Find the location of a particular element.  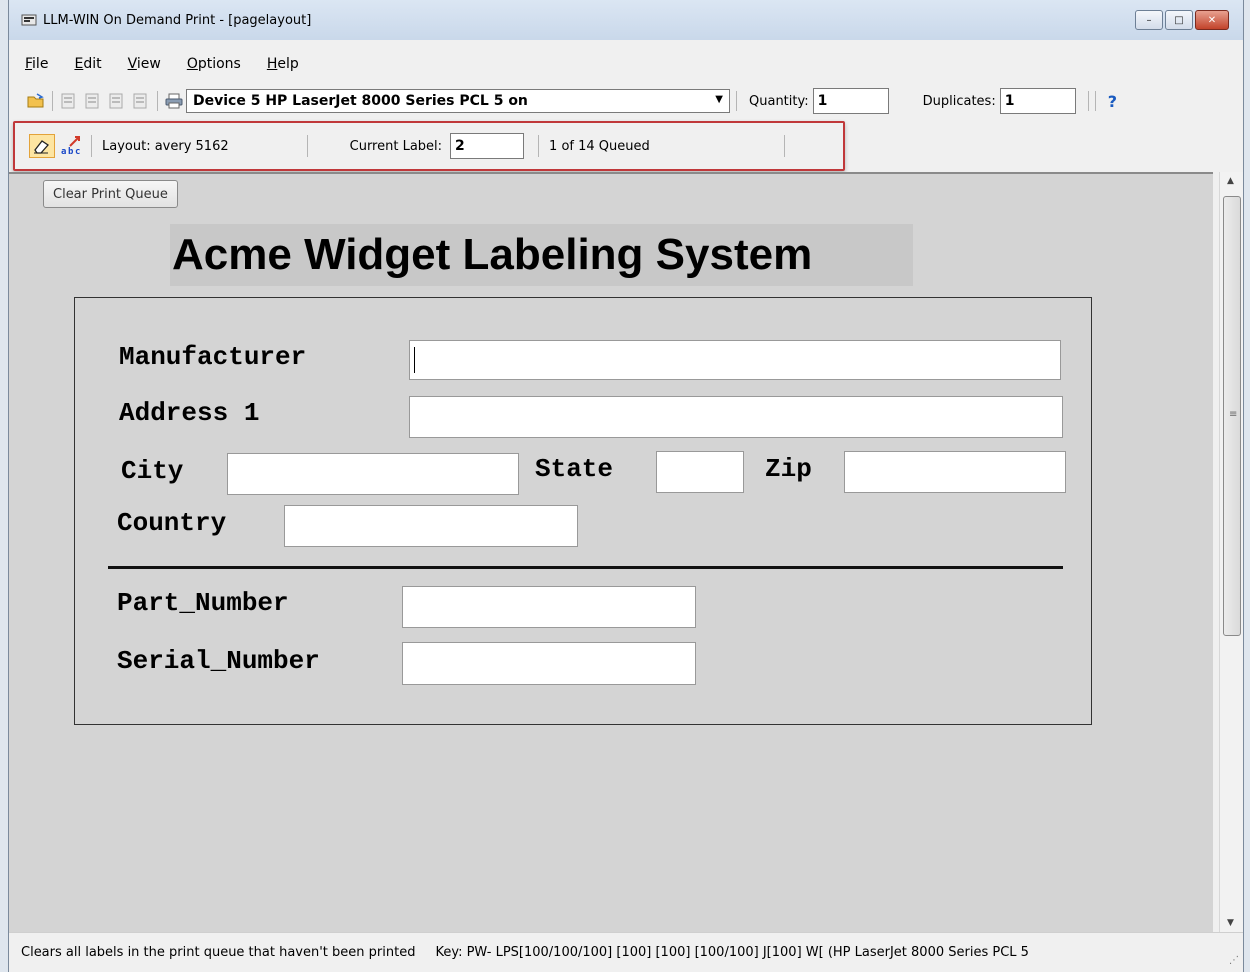

minimize-button: – is located at coordinates (1149, 20).